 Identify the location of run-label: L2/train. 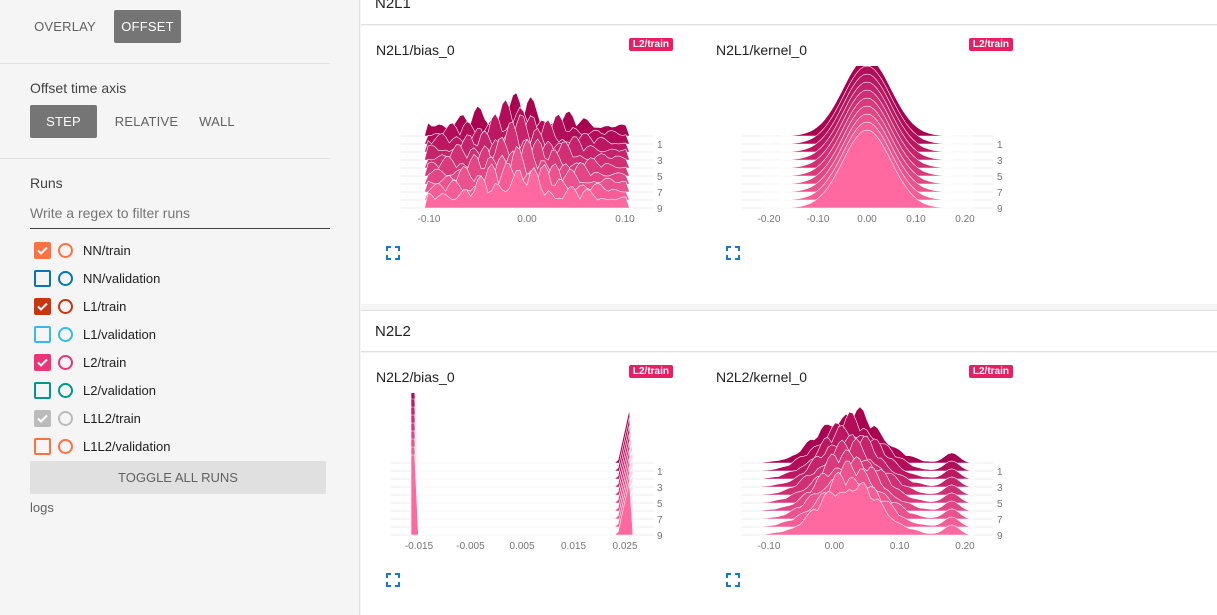
(105, 362).